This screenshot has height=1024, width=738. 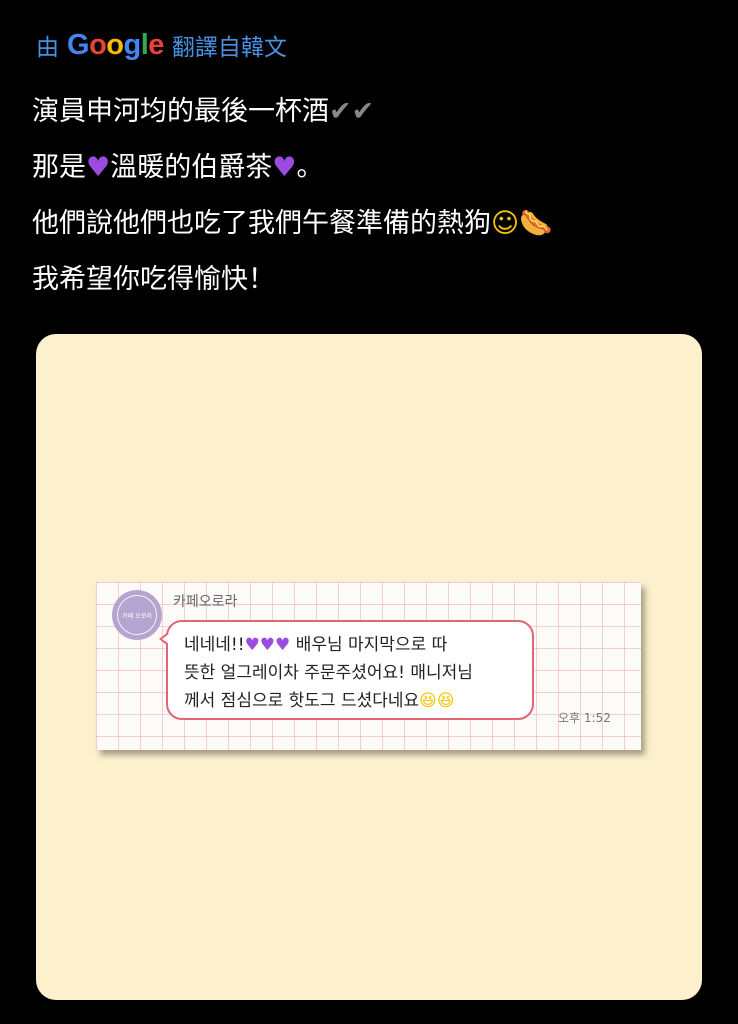 I want to click on post-line-2: 那是♥溫暖的伯爵茶♥。, so click(x=372, y=168).